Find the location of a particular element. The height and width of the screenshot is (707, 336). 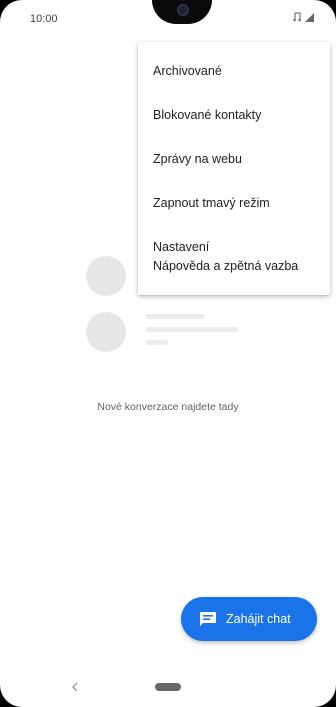

start-chat-button: Zahájit chat is located at coordinates (249, 619).